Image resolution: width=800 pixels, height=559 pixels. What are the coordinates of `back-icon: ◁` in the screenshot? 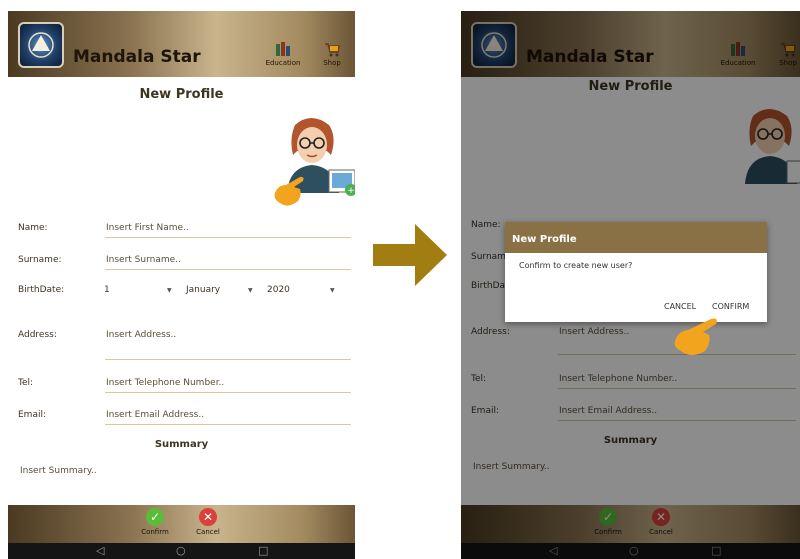 It's located at (100, 550).